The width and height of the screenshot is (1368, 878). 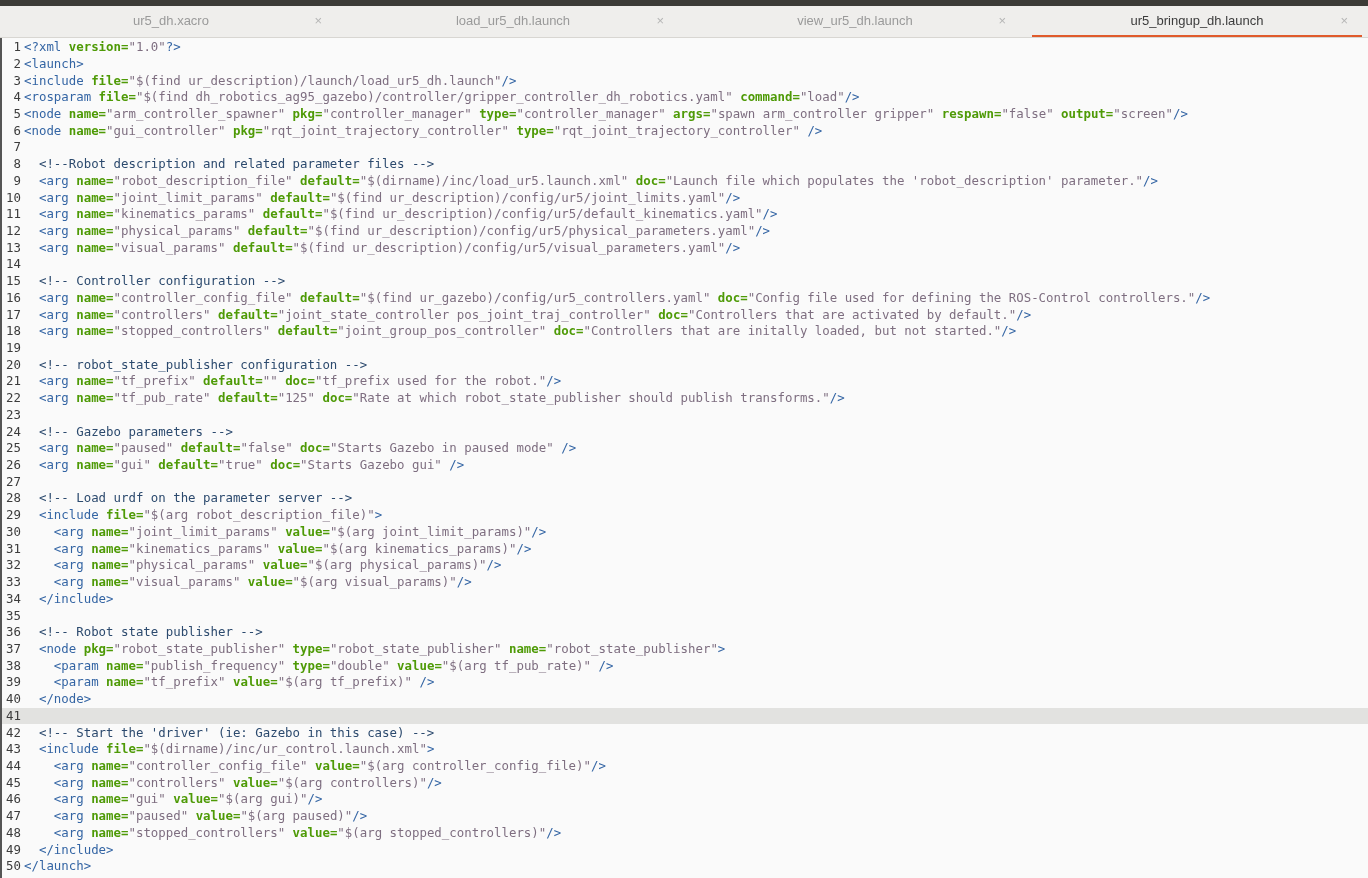 What do you see at coordinates (441, 97) in the screenshot?
I see `code-line: <rosparam file="$(find dh_robotics_ag95_gazebo)/controller/gripper_controller_dh_robotics.yaml" command="load"/>` at bounding box center [441, 97].